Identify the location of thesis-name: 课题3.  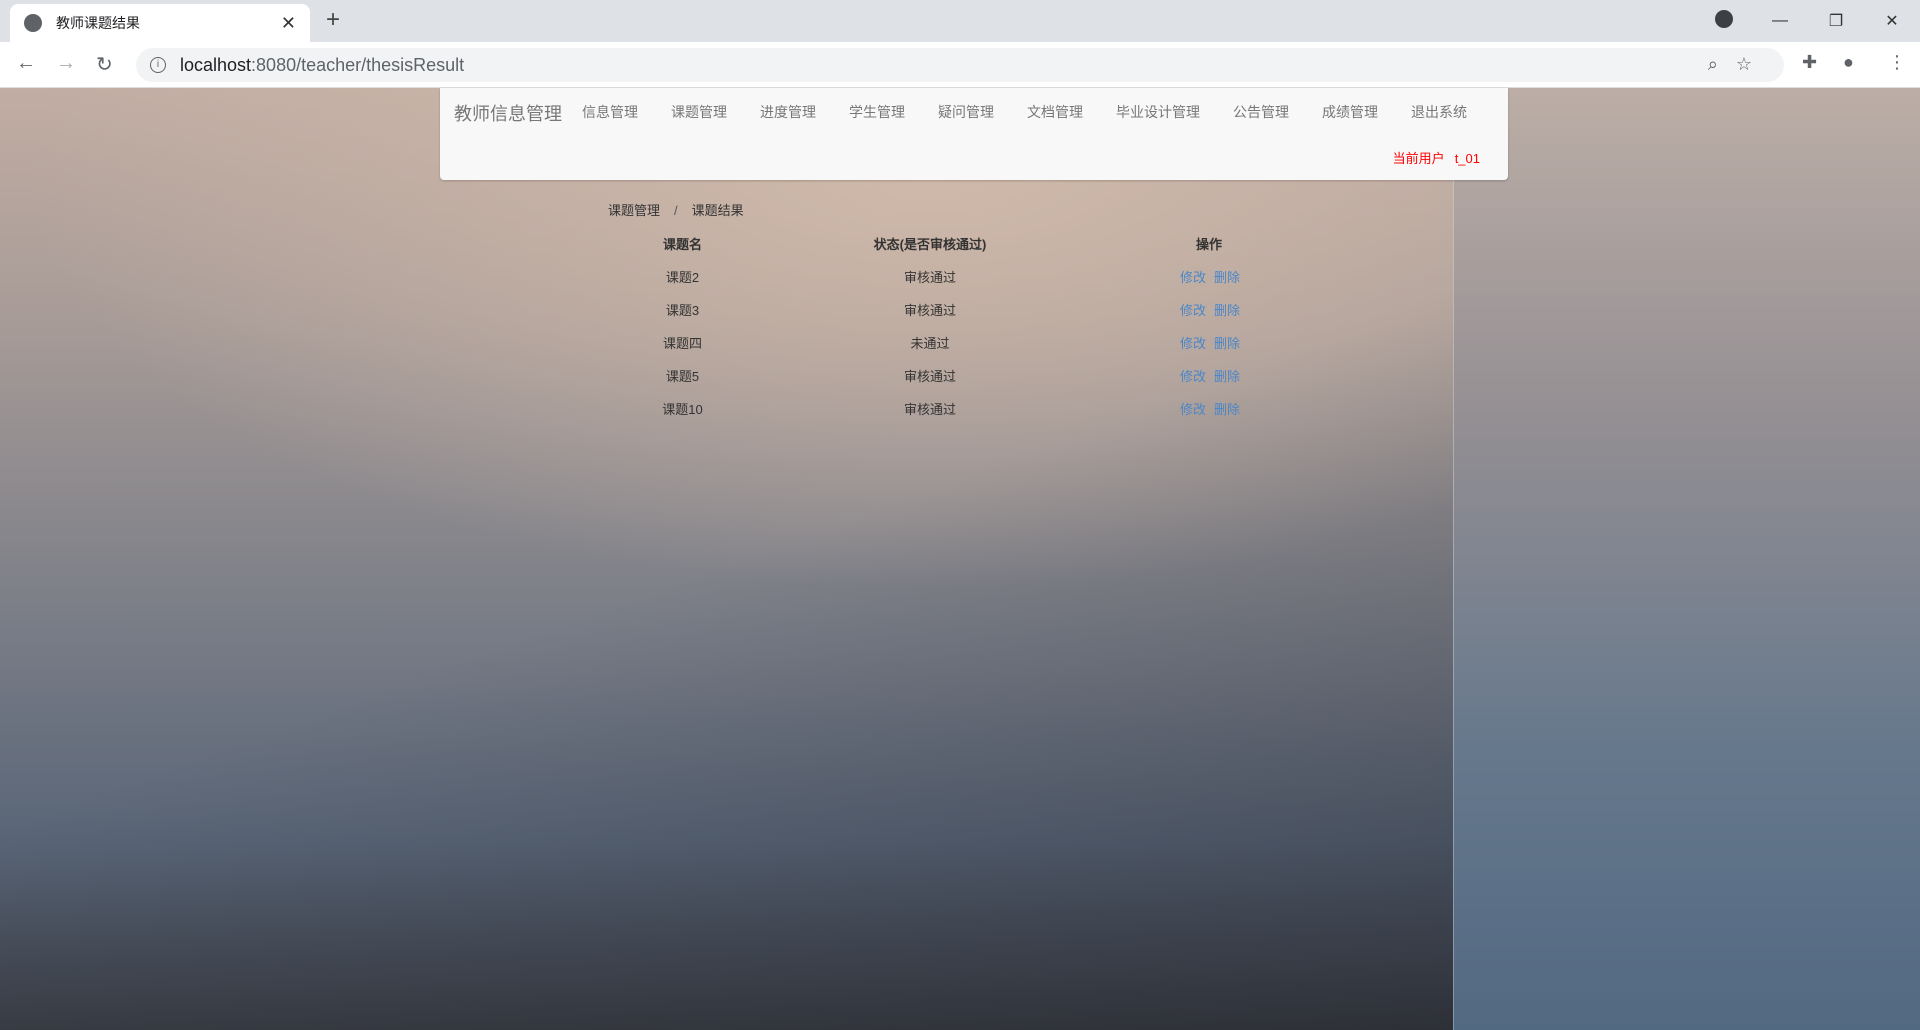
(682, 310).